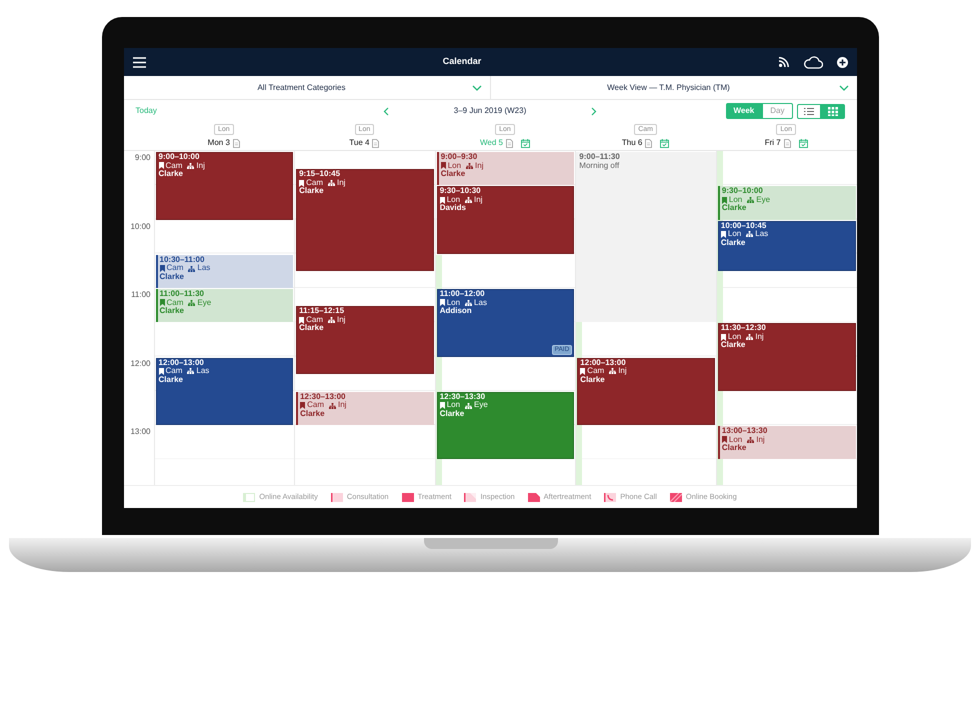  Describe the element at coordinates (301, 87) in the screenshot. I see `filter-dropdown: All Treatment Categories` at that location.